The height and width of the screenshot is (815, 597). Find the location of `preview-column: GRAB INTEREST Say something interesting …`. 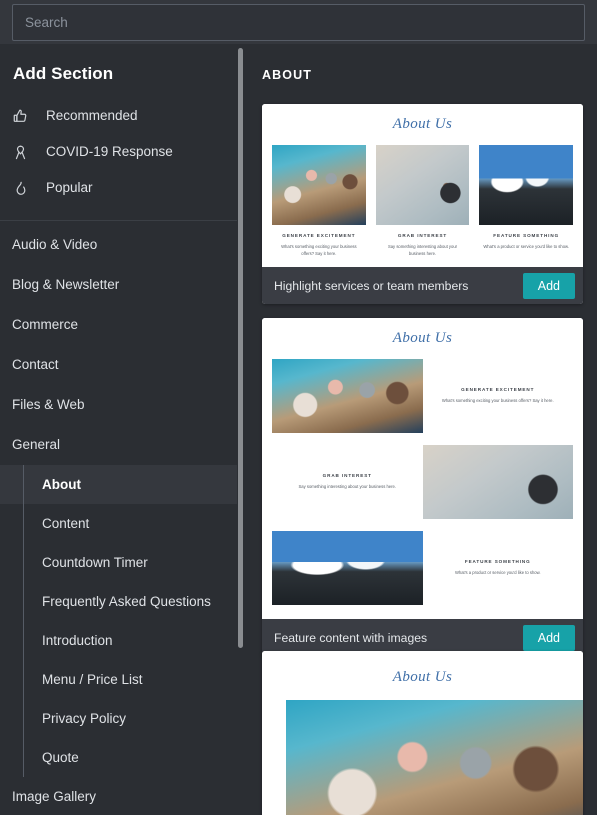

preview-column: GRAB INTEREST Say something interesting … is located at coordinates (422, 201).